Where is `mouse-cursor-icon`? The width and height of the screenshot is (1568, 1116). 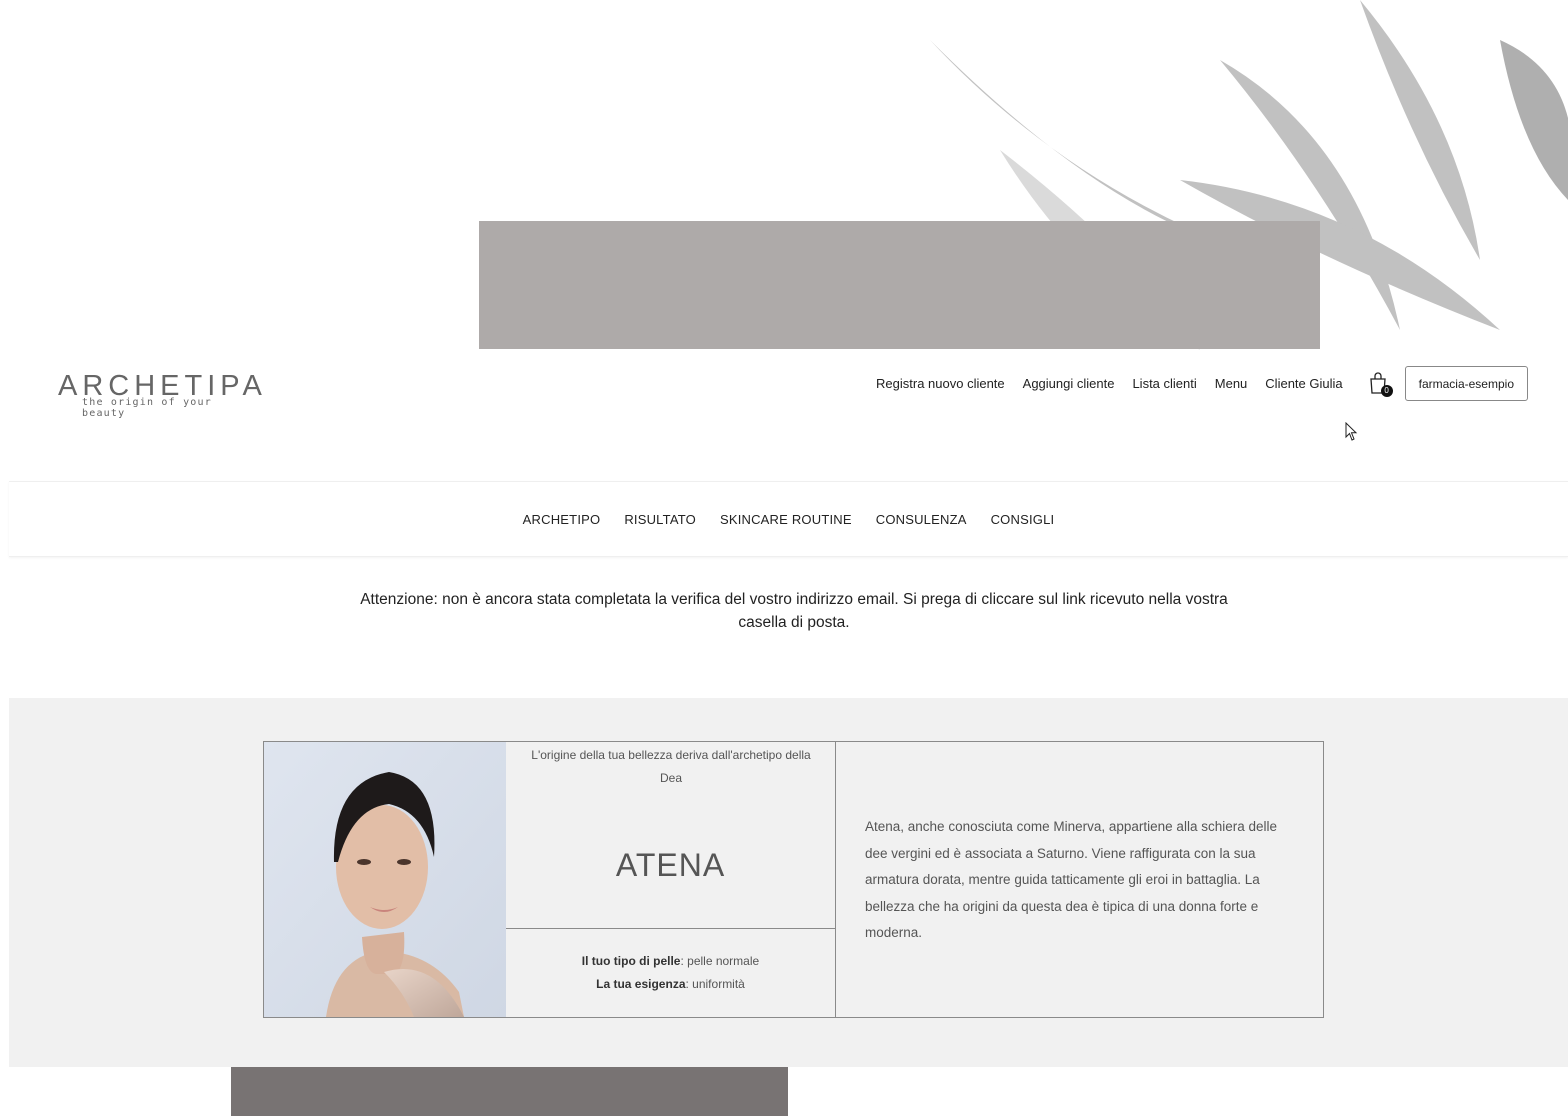
mouse-cursor-icon is located at coordinates (1351, 431).